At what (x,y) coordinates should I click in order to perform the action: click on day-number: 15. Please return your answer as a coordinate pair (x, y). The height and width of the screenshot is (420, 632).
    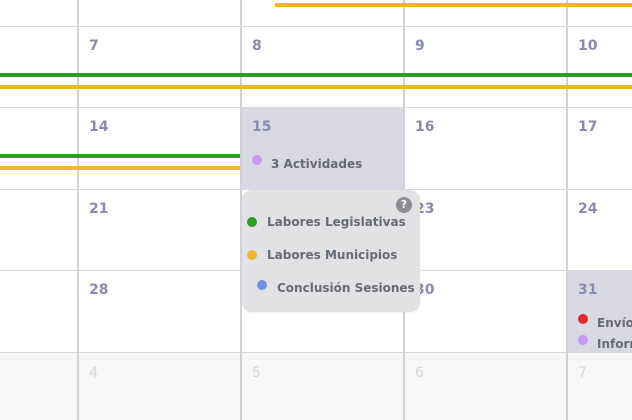
    Looking at the image, I should click on (262, 127).